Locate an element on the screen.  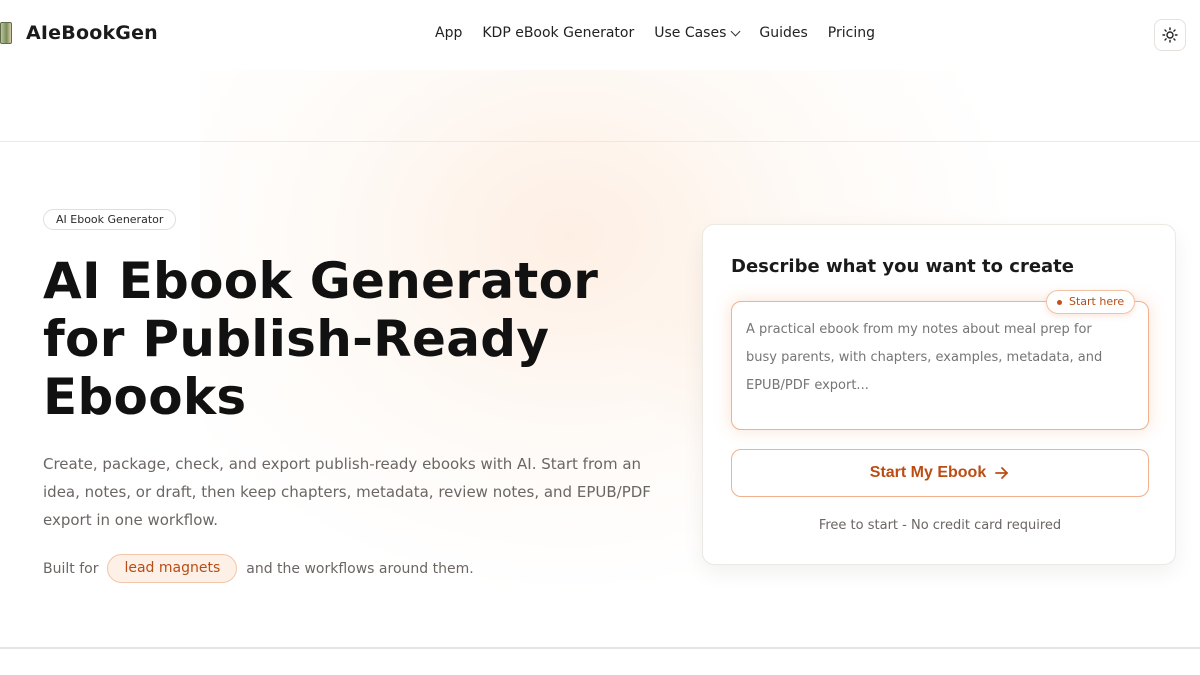
use-case-pill: lead magnets is located at coordinates (172, 568).